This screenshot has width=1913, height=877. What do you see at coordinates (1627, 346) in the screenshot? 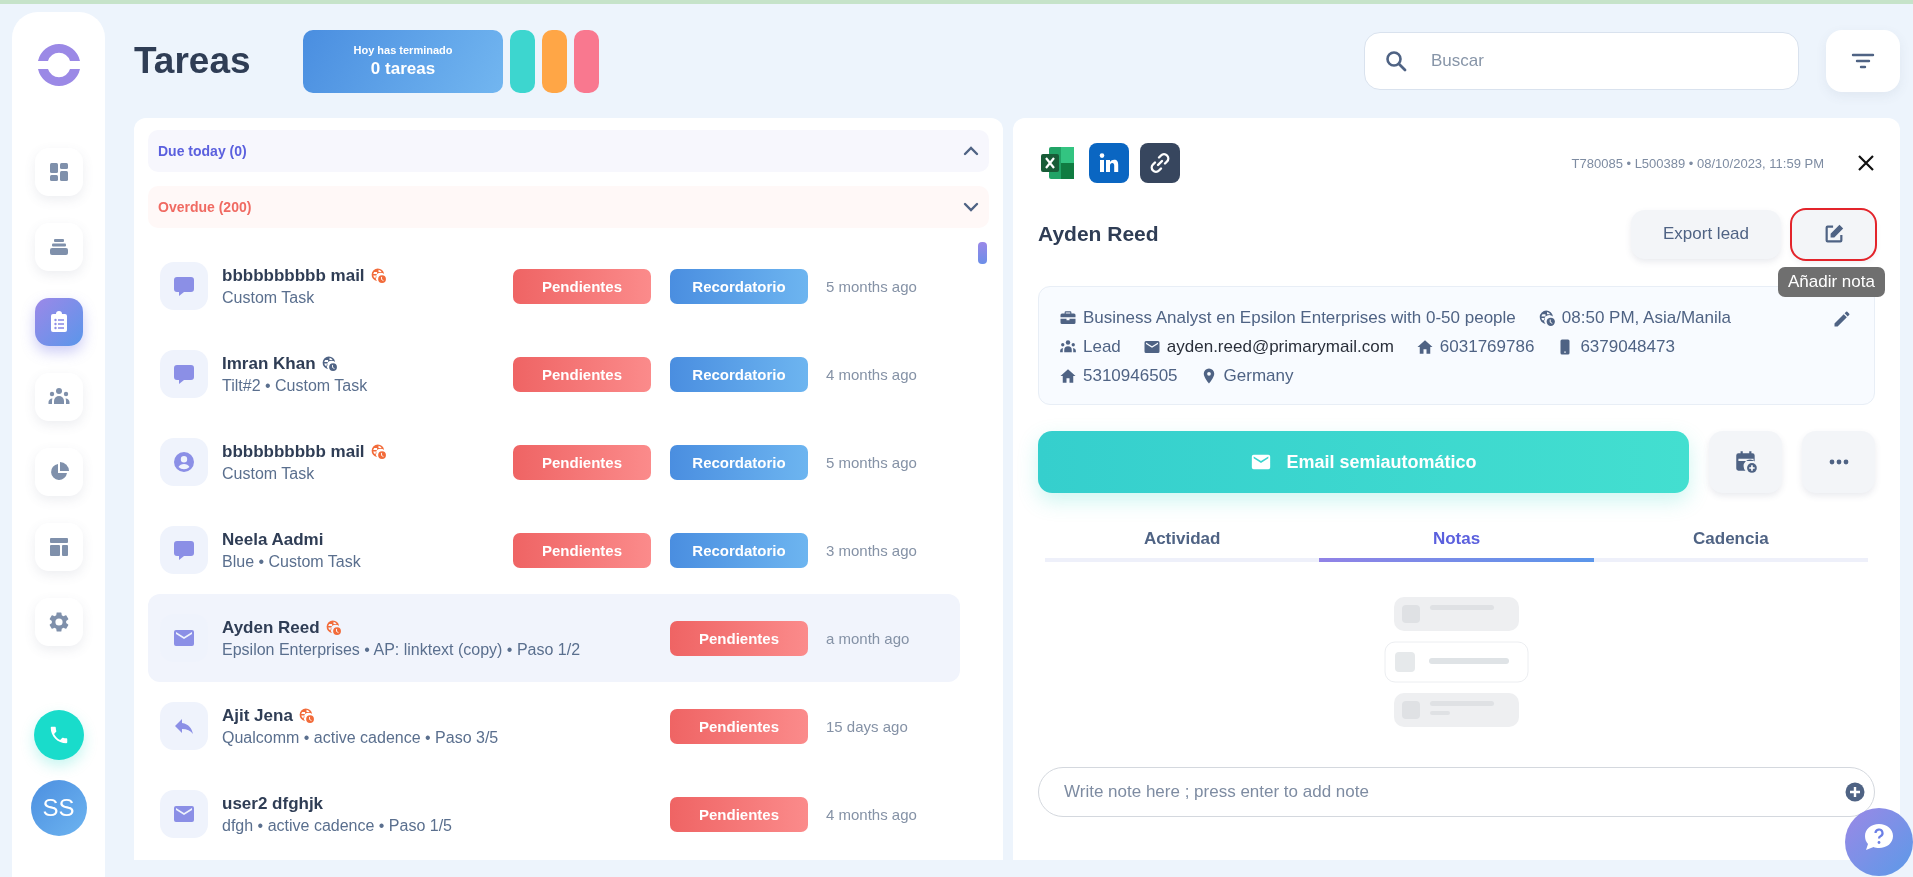
I see `info-text: 6379048473` at bounding box center [1627, 346].